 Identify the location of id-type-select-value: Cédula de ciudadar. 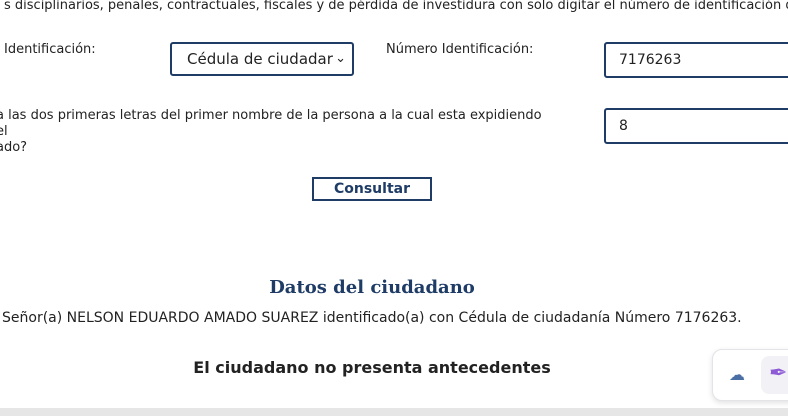
(260, 59).